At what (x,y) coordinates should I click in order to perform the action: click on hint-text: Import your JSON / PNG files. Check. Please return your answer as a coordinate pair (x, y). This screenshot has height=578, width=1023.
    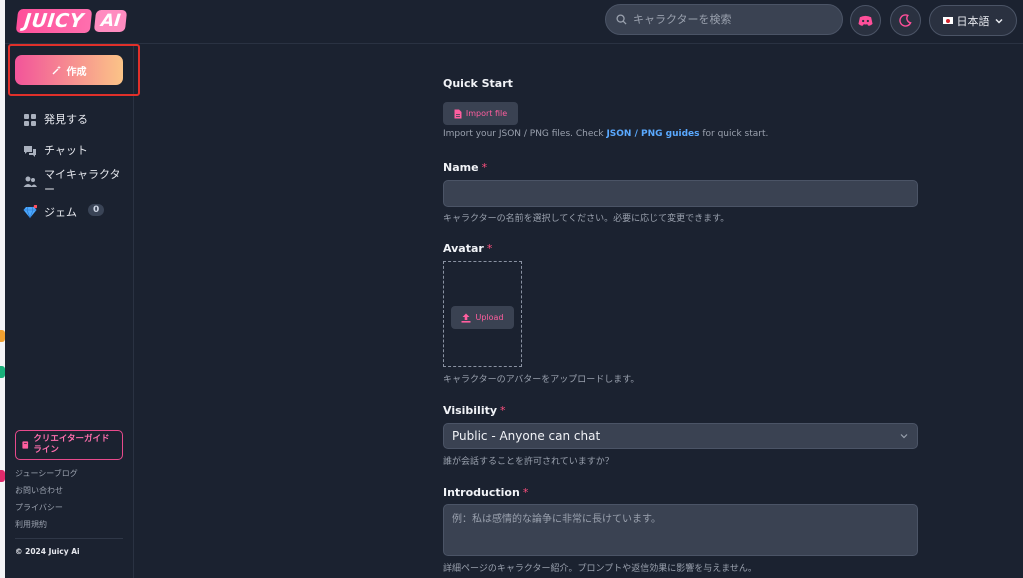
    Looking at the image, I should click on (525, 134).